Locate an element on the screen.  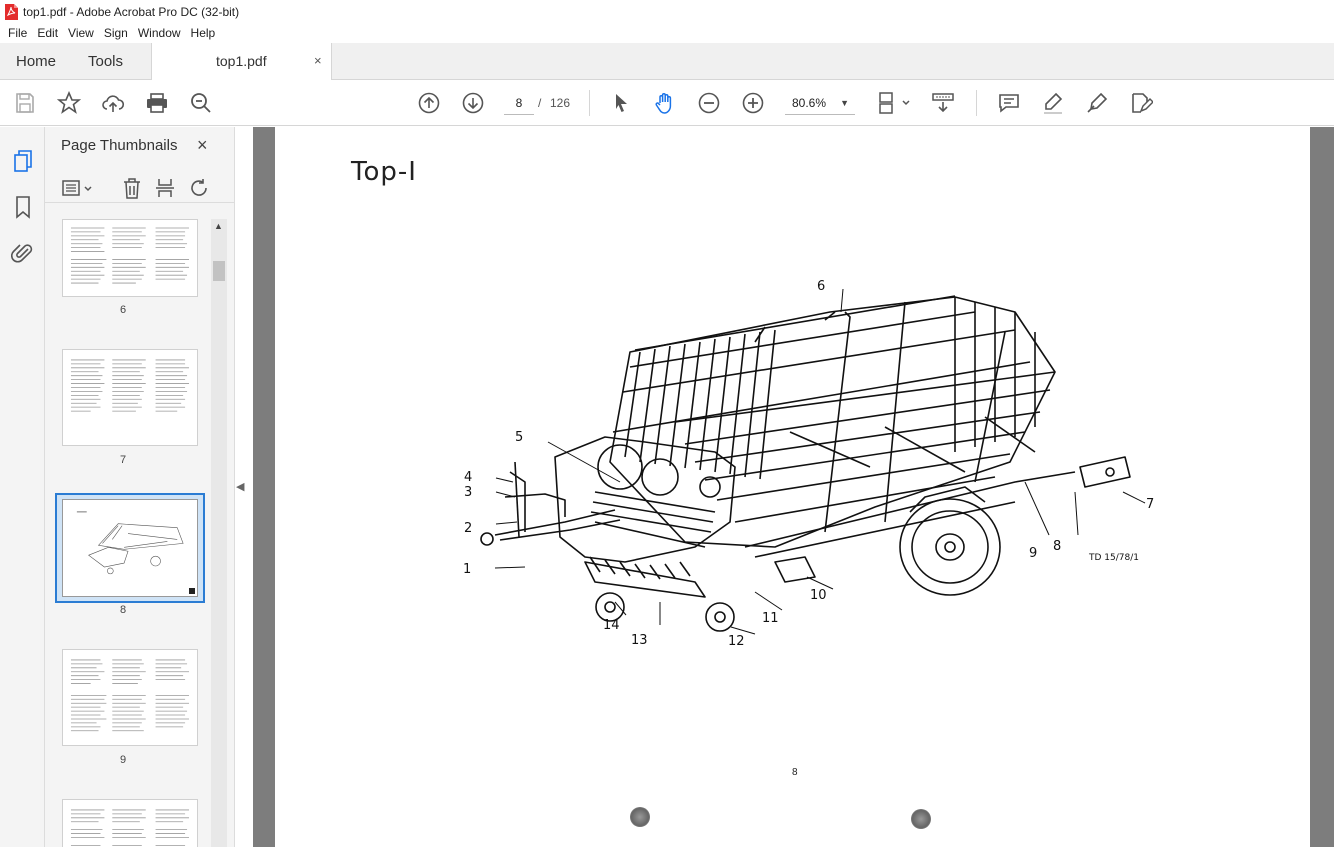
title-bar: top1.pdf - Adobe Acrobat Pro DC (32-bit) is located at coordinates (667, 11).